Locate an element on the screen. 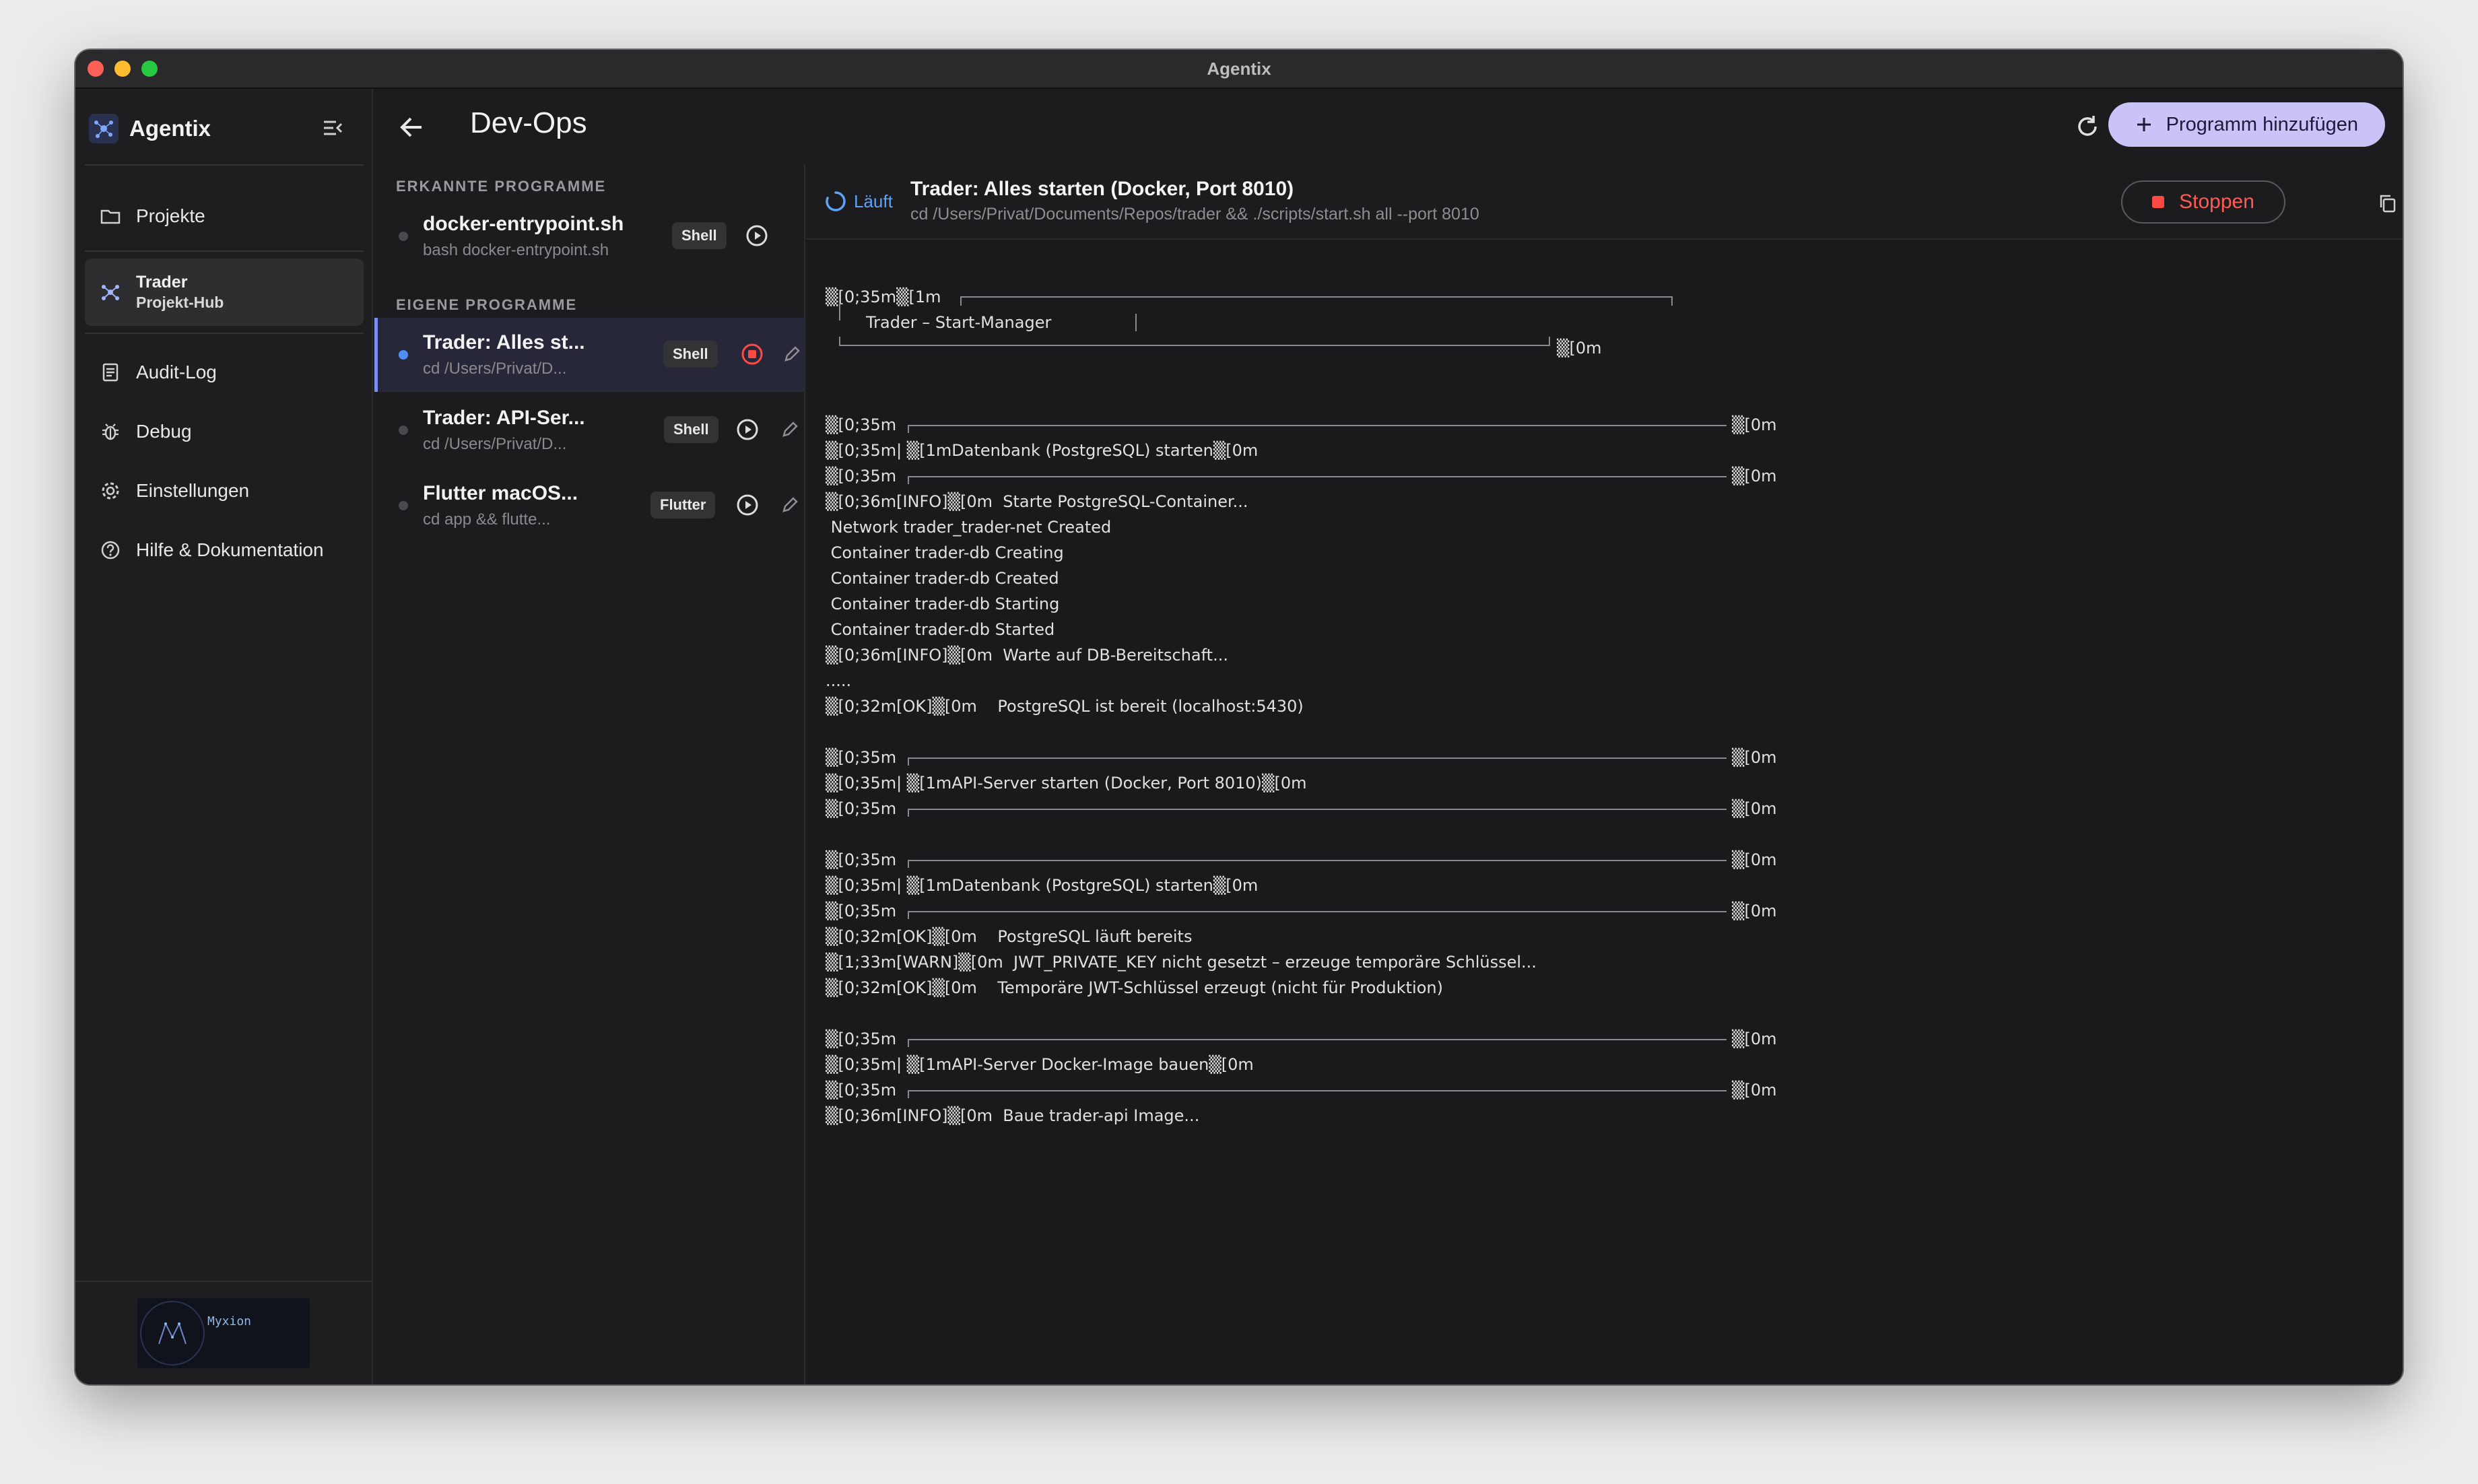 Image resolution: width=2478 pixels, height=1484 pixels. sidebar-item-label: Audit-Log is located at coordinates (176, 372).